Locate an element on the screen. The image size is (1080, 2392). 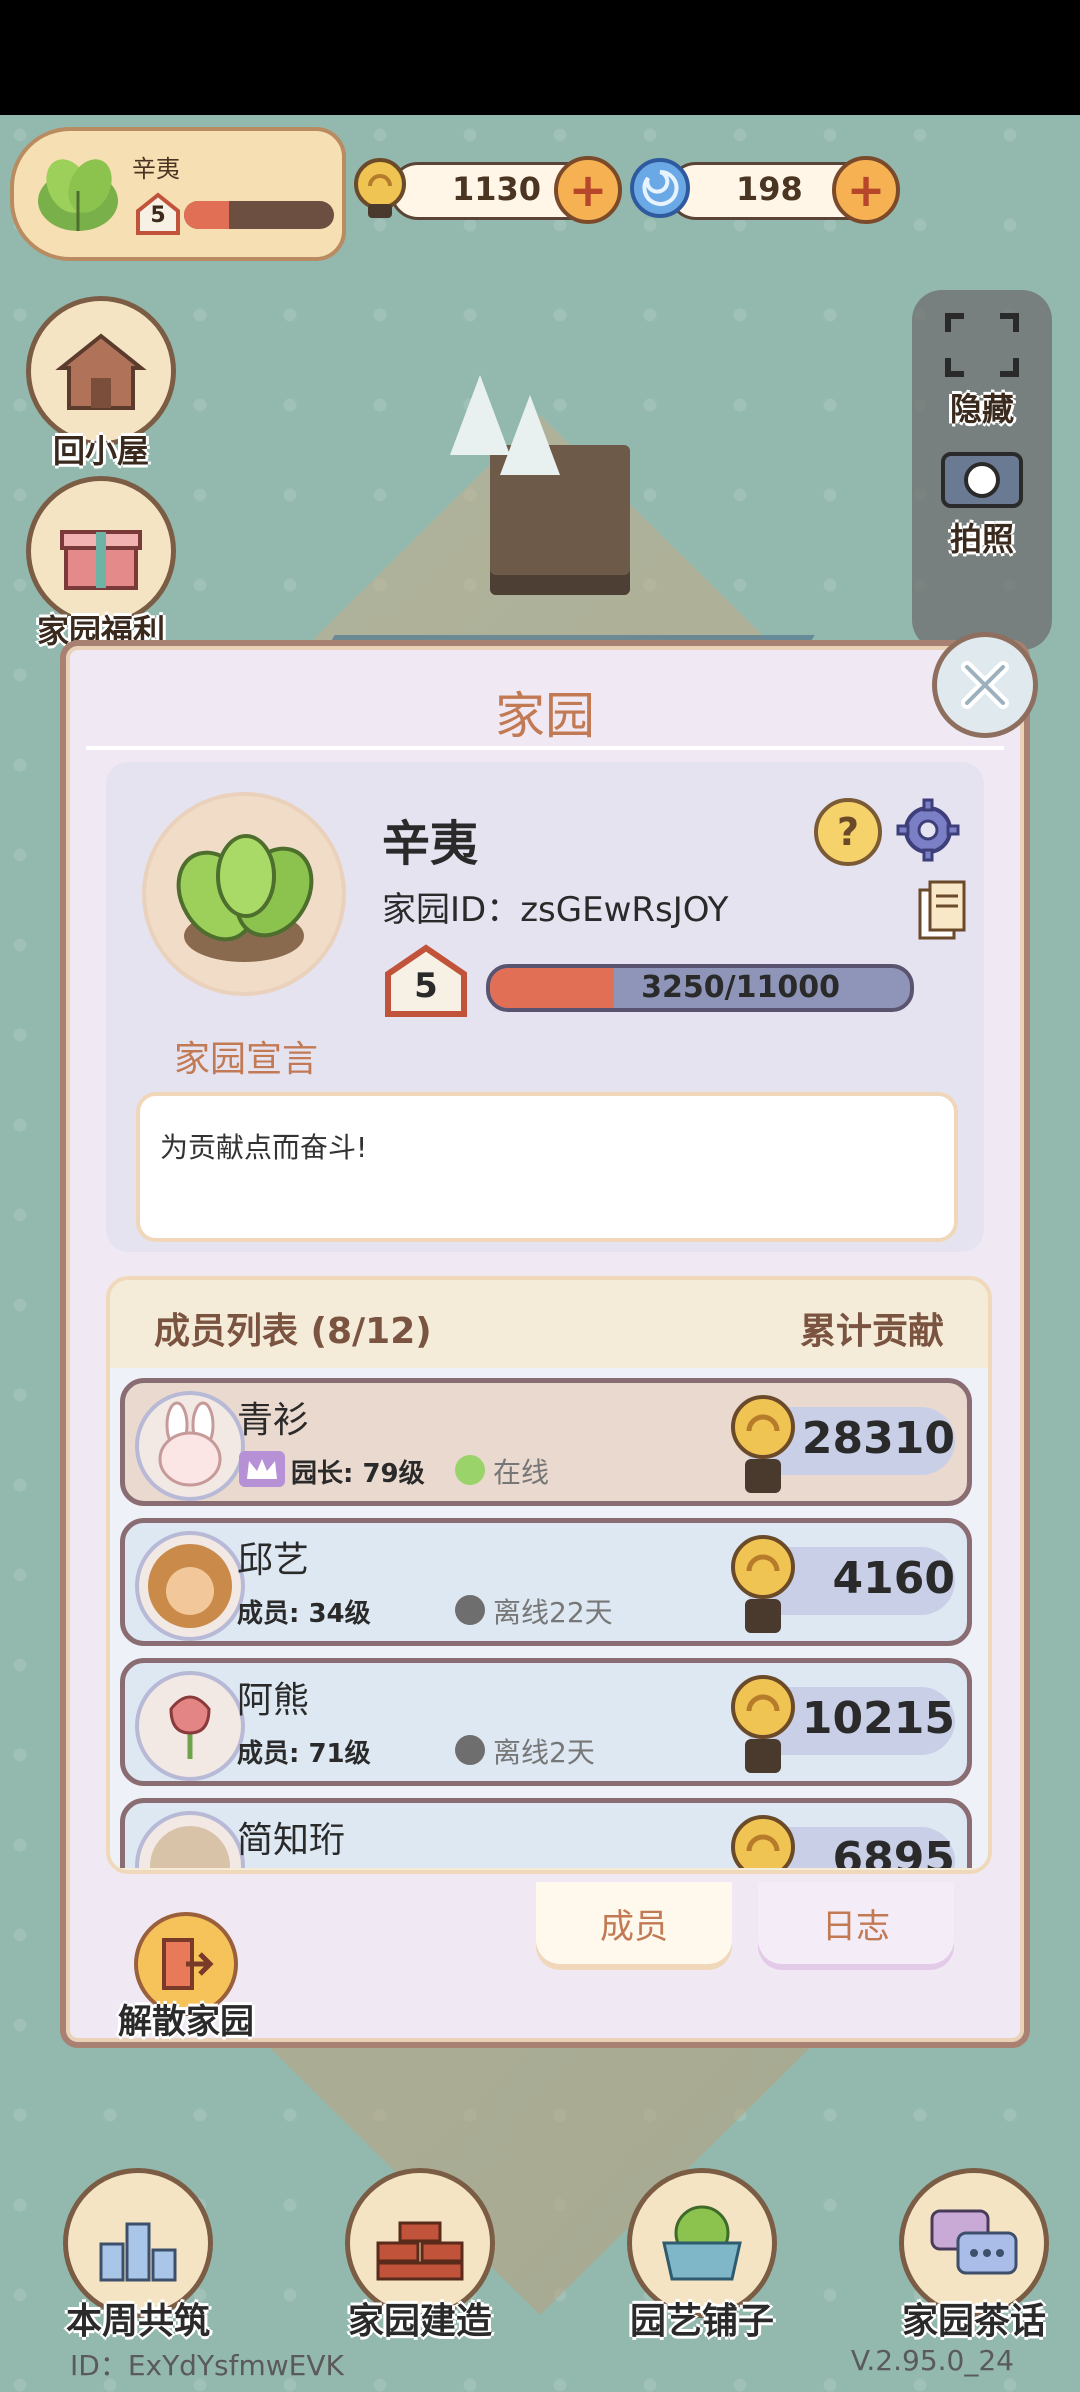
home-exp-text: 3250/11000 is located at coordinates (740, 987).